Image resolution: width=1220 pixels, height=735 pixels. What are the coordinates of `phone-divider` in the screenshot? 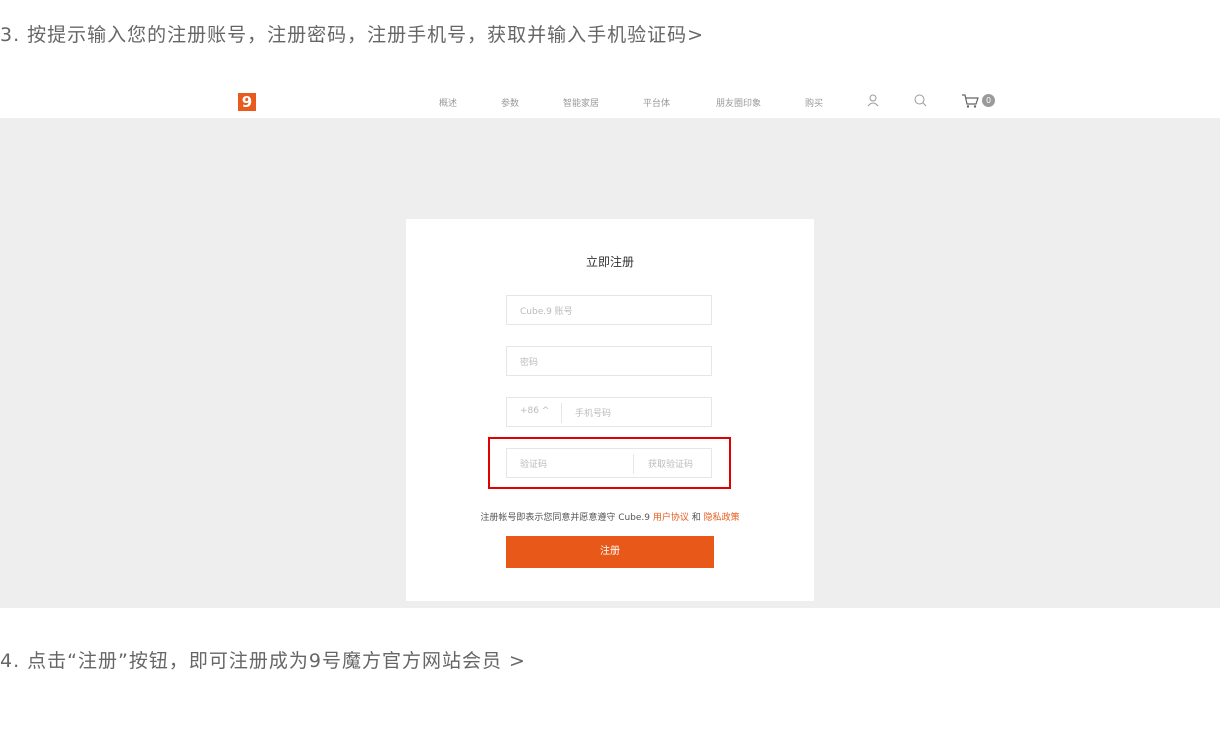 It's located at (561, 413).